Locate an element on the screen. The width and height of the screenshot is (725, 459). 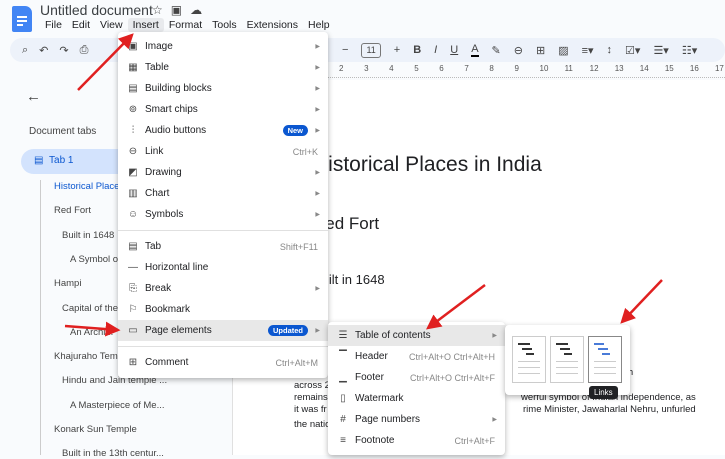
arrow-to-links-style is located at coordinates (641, 301).